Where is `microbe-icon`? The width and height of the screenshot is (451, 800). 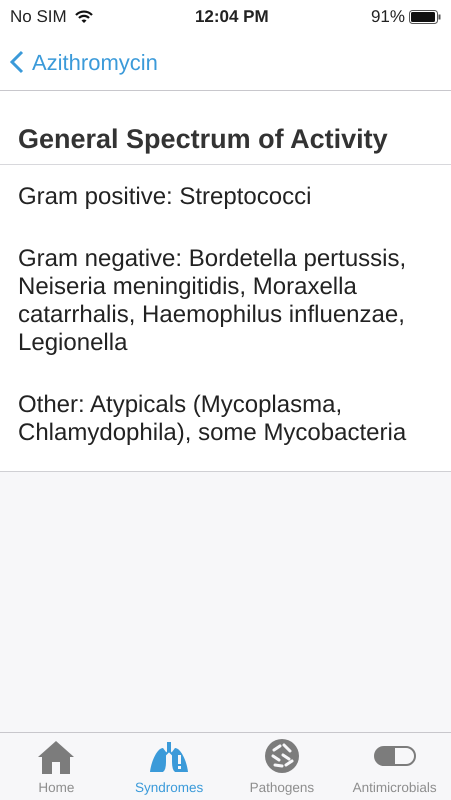
microbe-icon is located at coordinates (282, 756).